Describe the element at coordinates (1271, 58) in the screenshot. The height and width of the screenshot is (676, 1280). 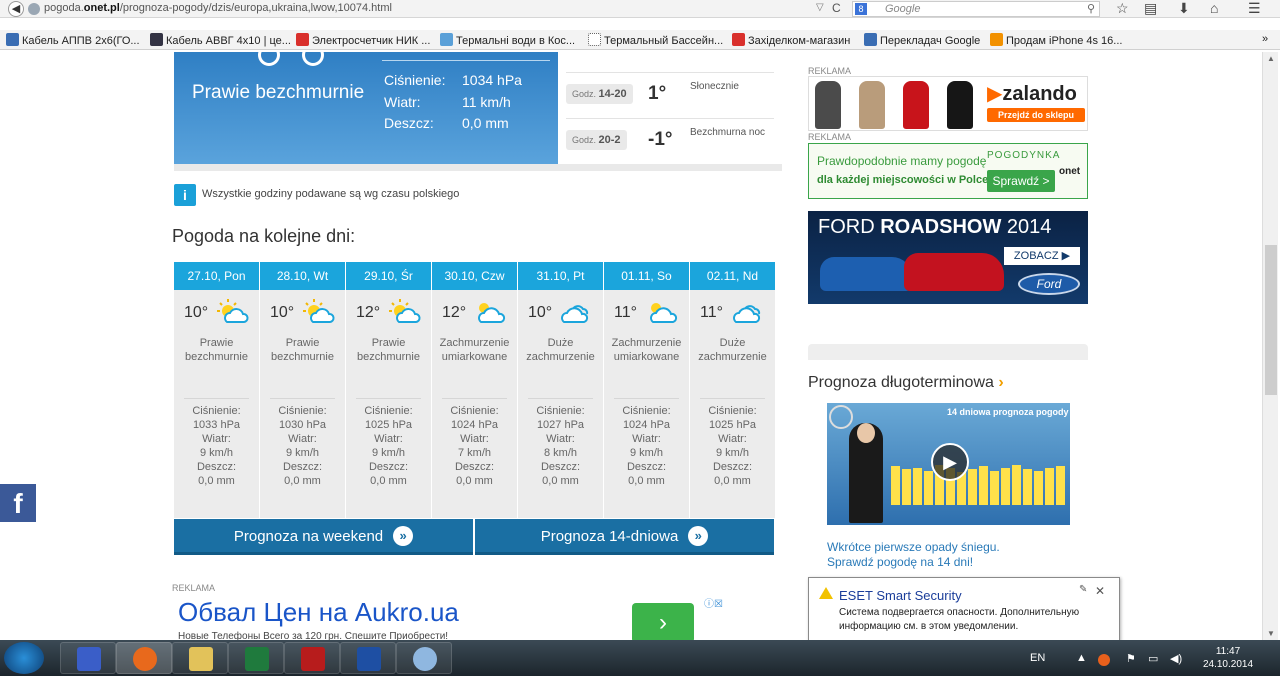
I see `scroll-up-icon: ▲` at that location.